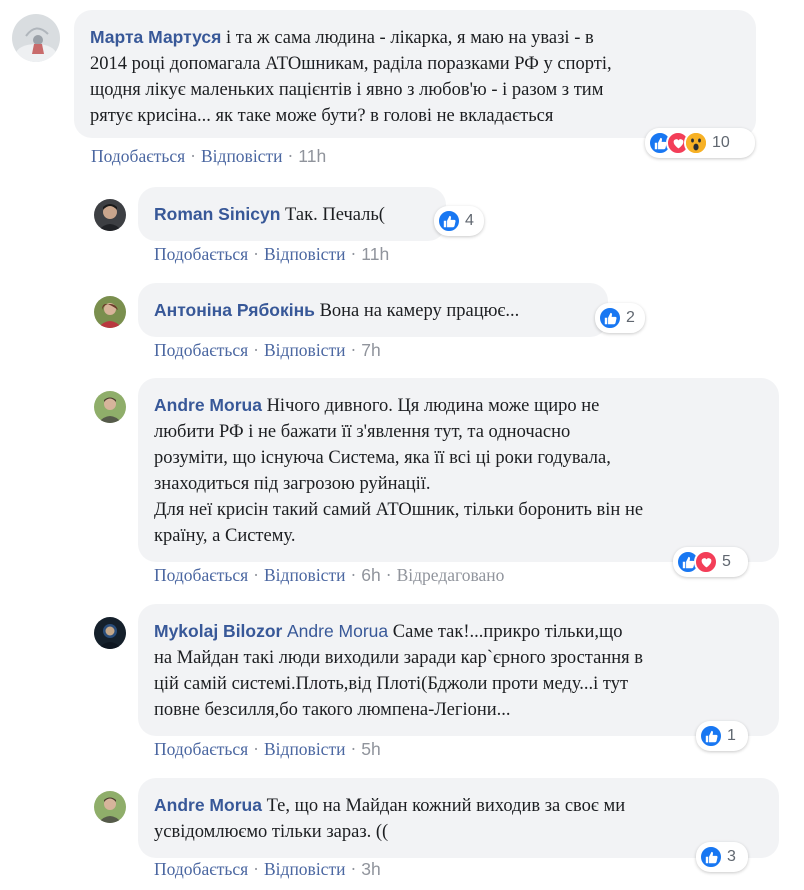 This screenshot has height=890, width=804. I want to click on reaction-summary: 3, so click(722, 857).